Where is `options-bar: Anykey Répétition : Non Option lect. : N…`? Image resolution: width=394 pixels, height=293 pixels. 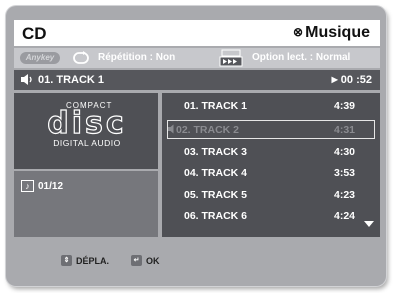 options-bar: Anykey Répétition : Non Option lect. : N… is located at coordinates (197, 58).